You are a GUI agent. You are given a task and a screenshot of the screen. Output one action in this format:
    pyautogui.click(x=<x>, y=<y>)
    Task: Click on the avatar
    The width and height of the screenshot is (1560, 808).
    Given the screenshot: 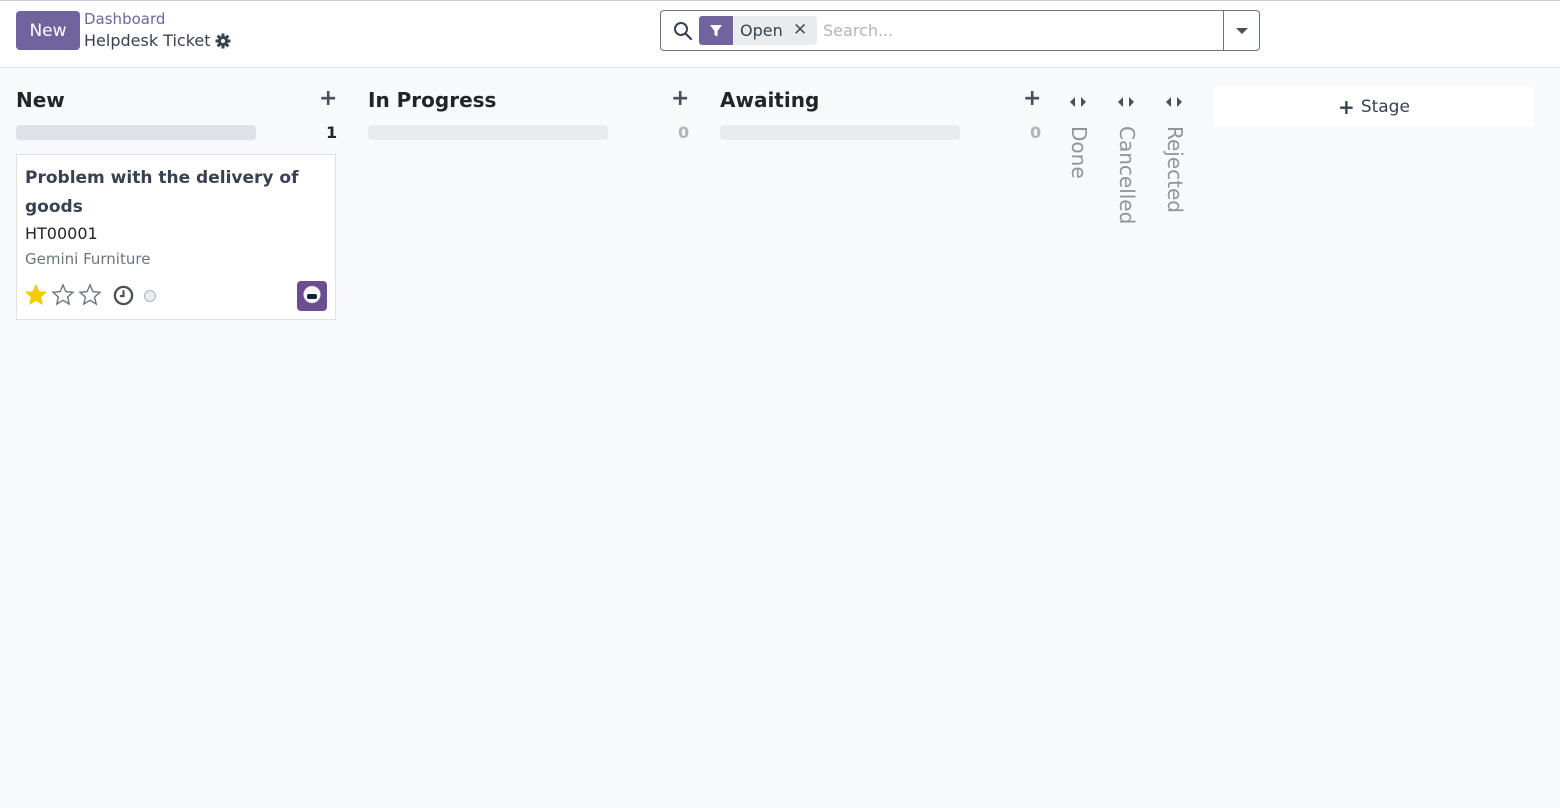 What is the action you would take?
    pyautogui.click(x=312, y=296)
    